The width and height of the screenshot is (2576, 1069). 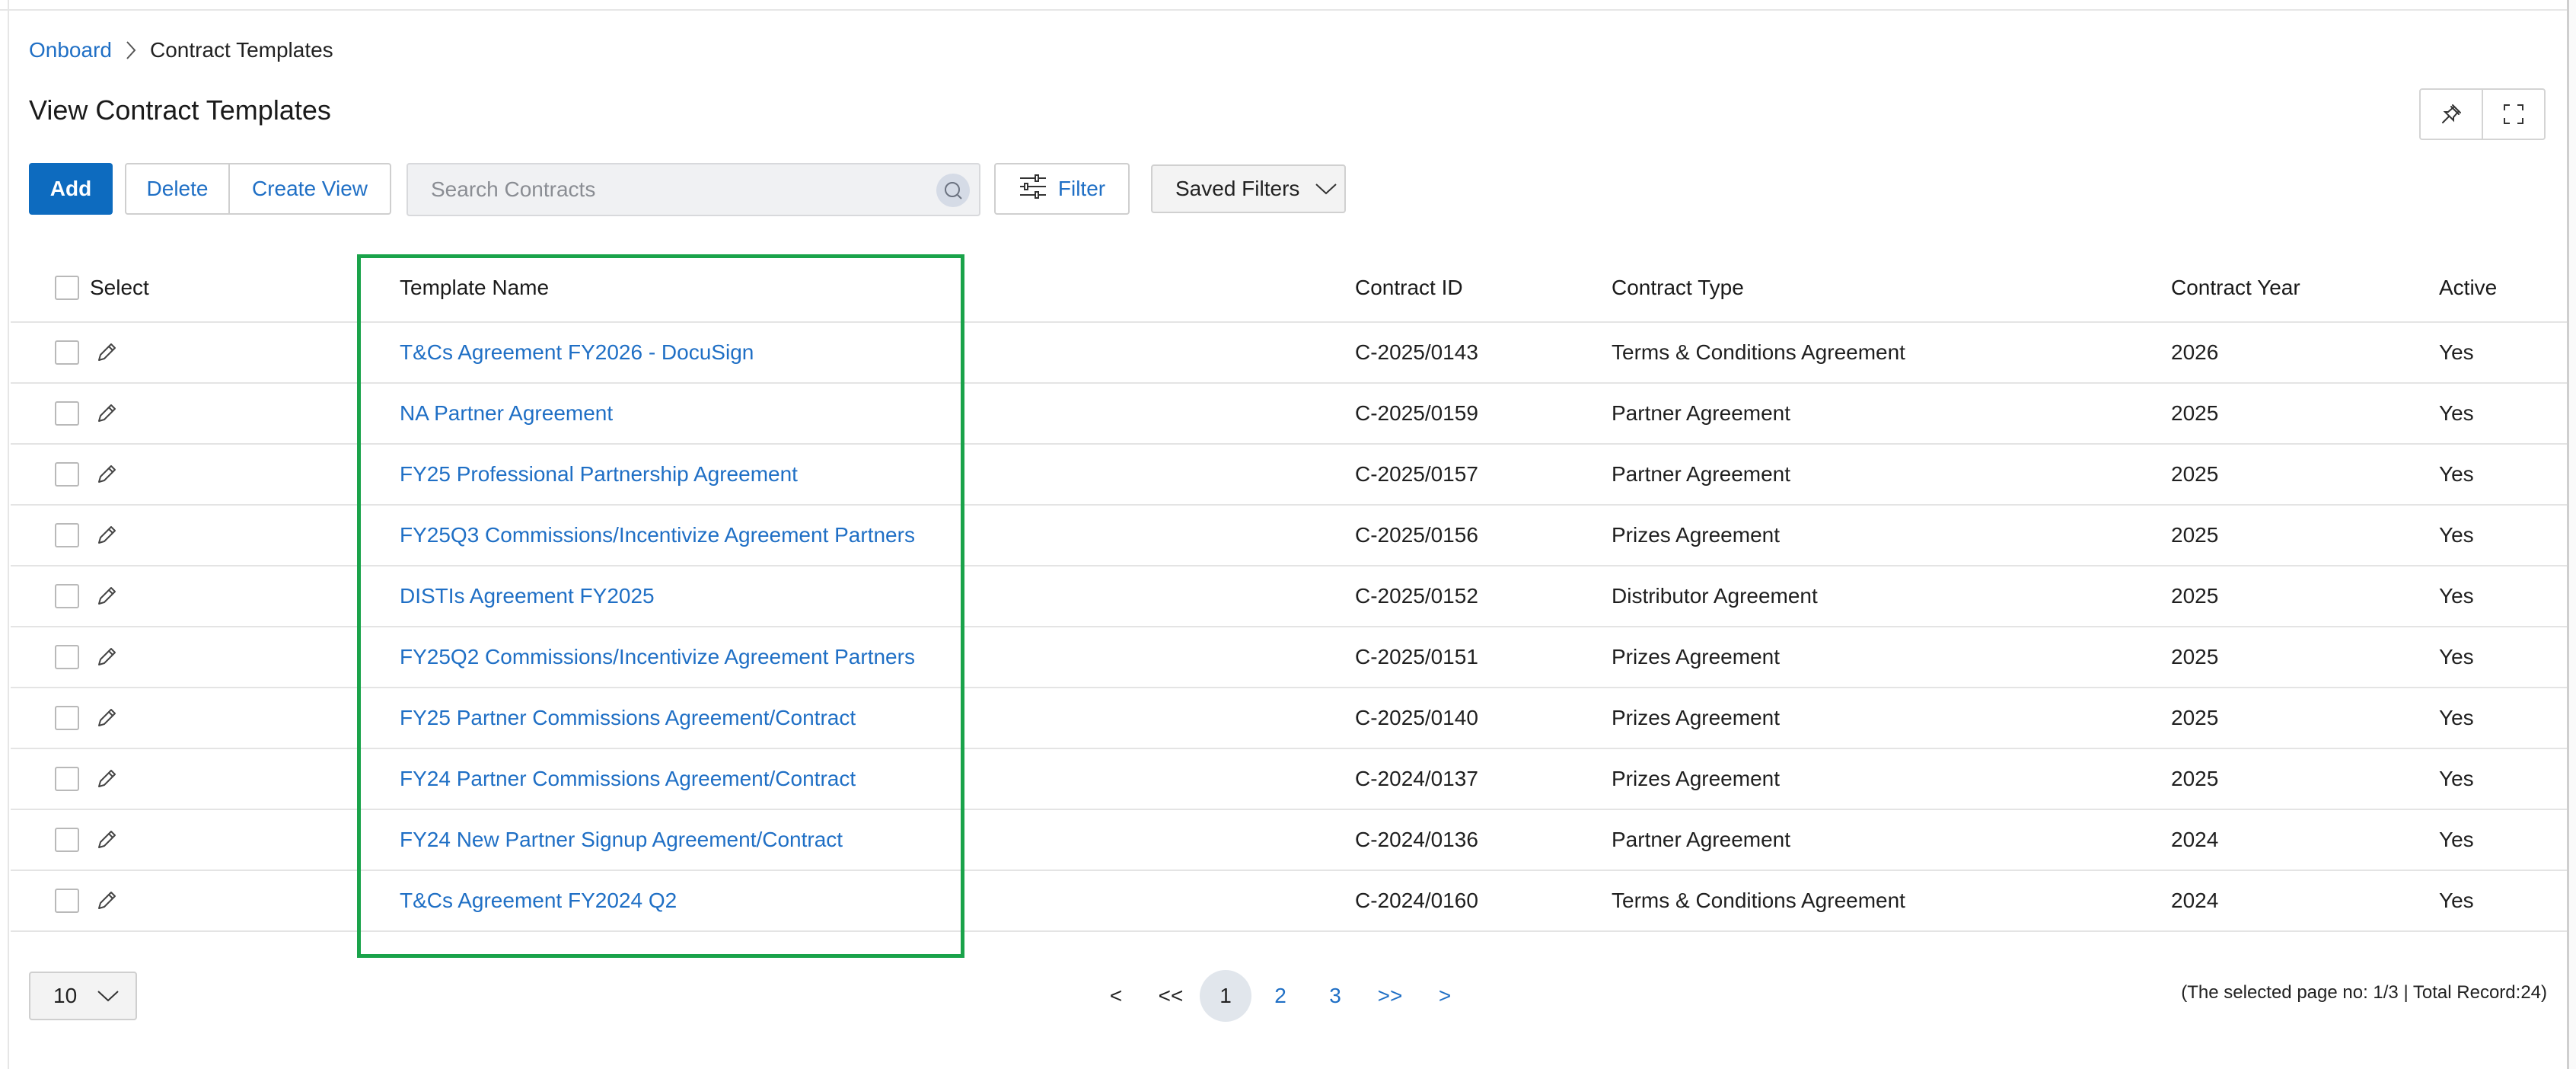 What do you see at coordinates (1033, 189) in the screenshot?
I see `sliders-icon` at bounding box center [1033, 189].